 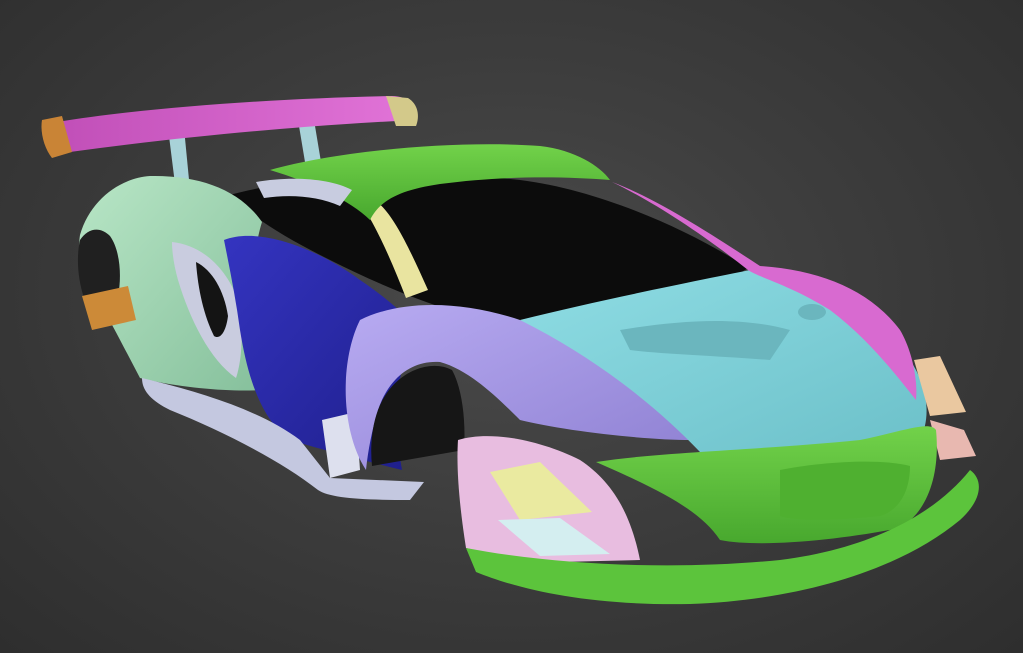 I want to click on rear-wing, so click(x=229, y=127).